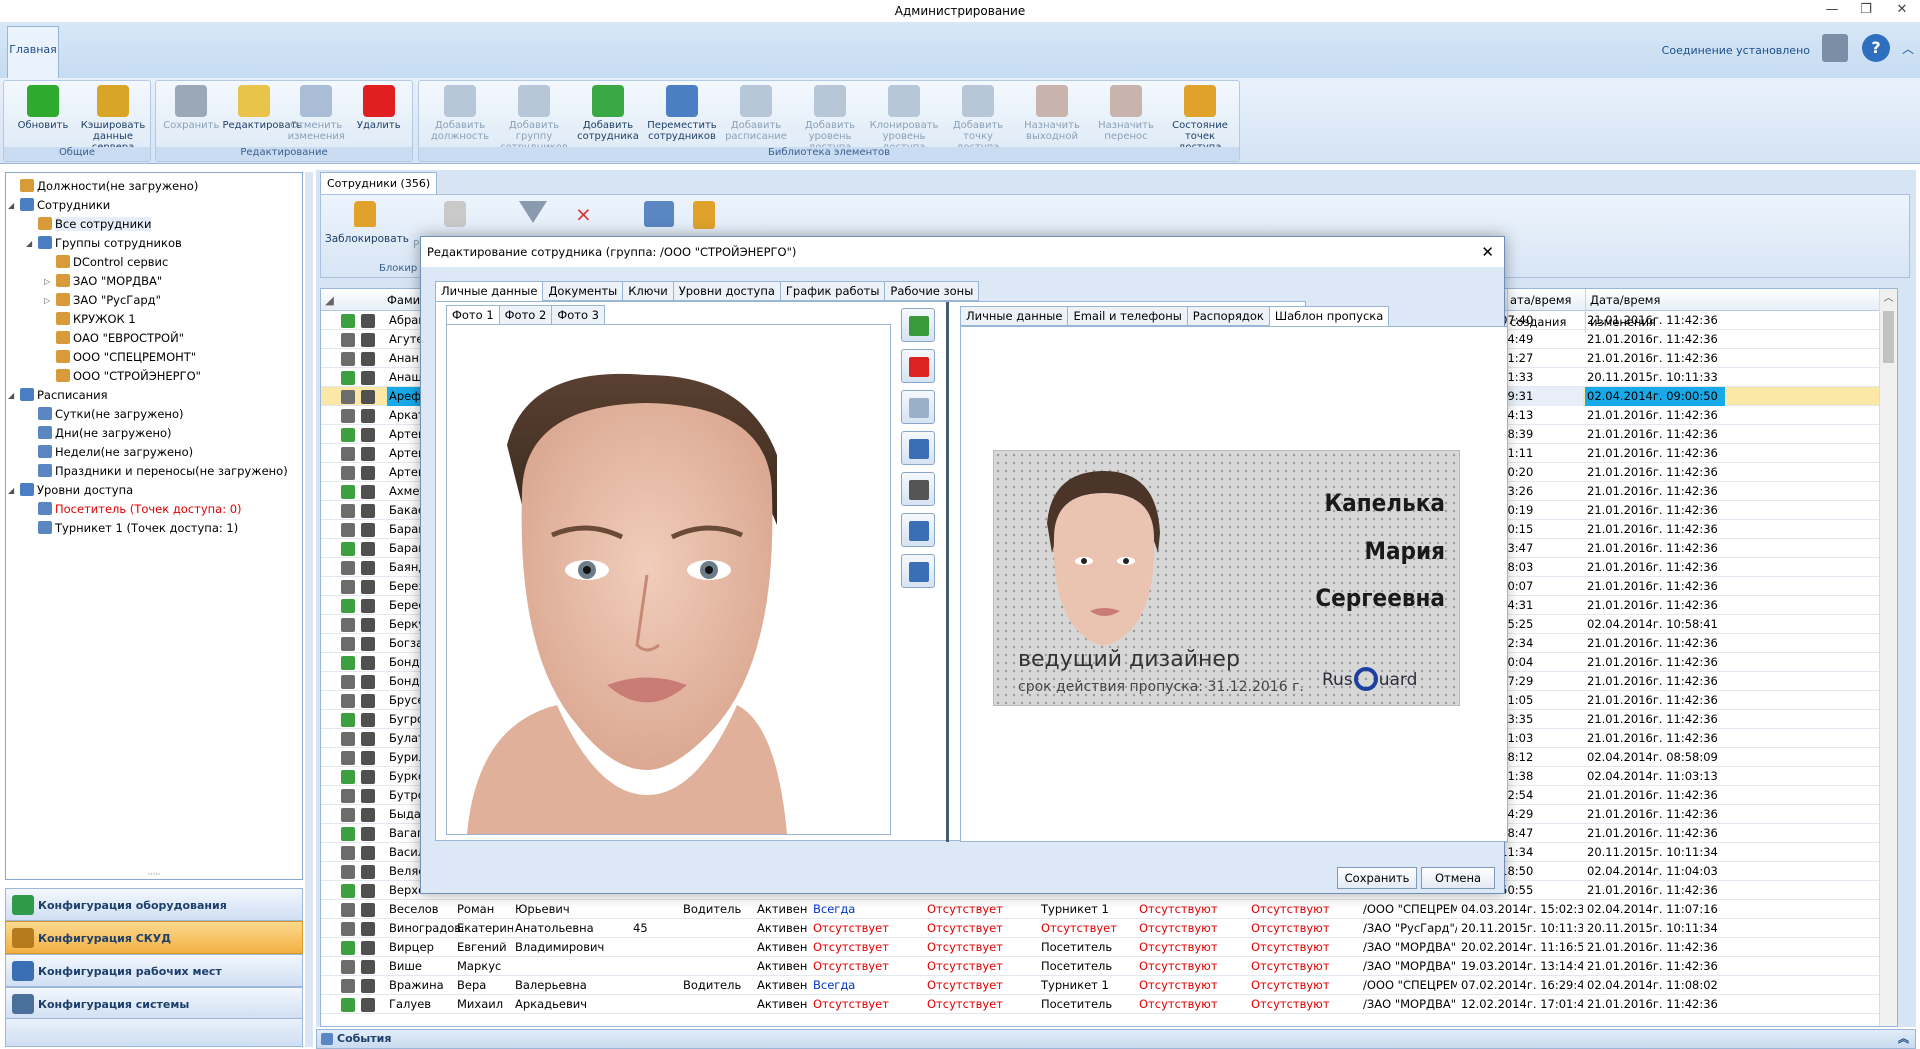  Describe the element at coordinates (1458, 878) in the screenshot. I see `cancel-button: Отмена` at that location.